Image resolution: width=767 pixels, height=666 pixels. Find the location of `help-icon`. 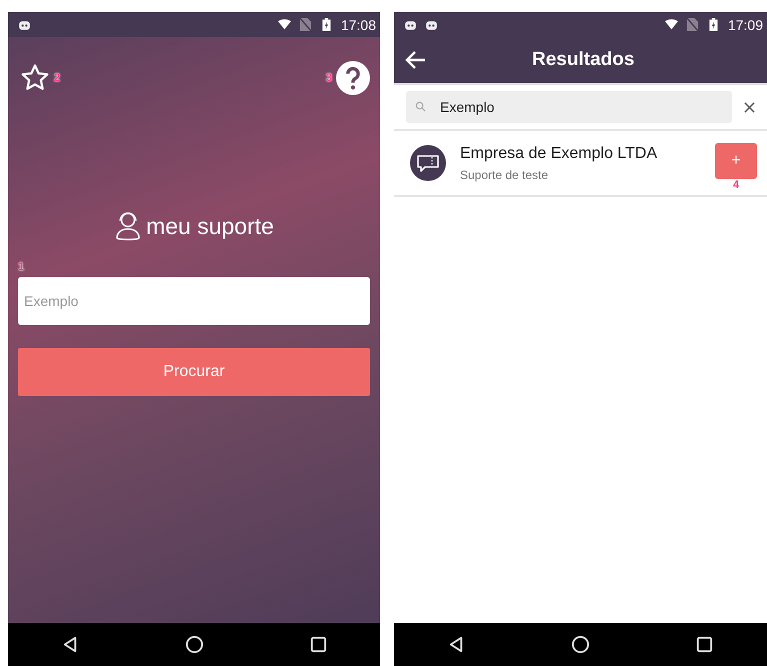

help-icon is located at coordinates (353, 78).